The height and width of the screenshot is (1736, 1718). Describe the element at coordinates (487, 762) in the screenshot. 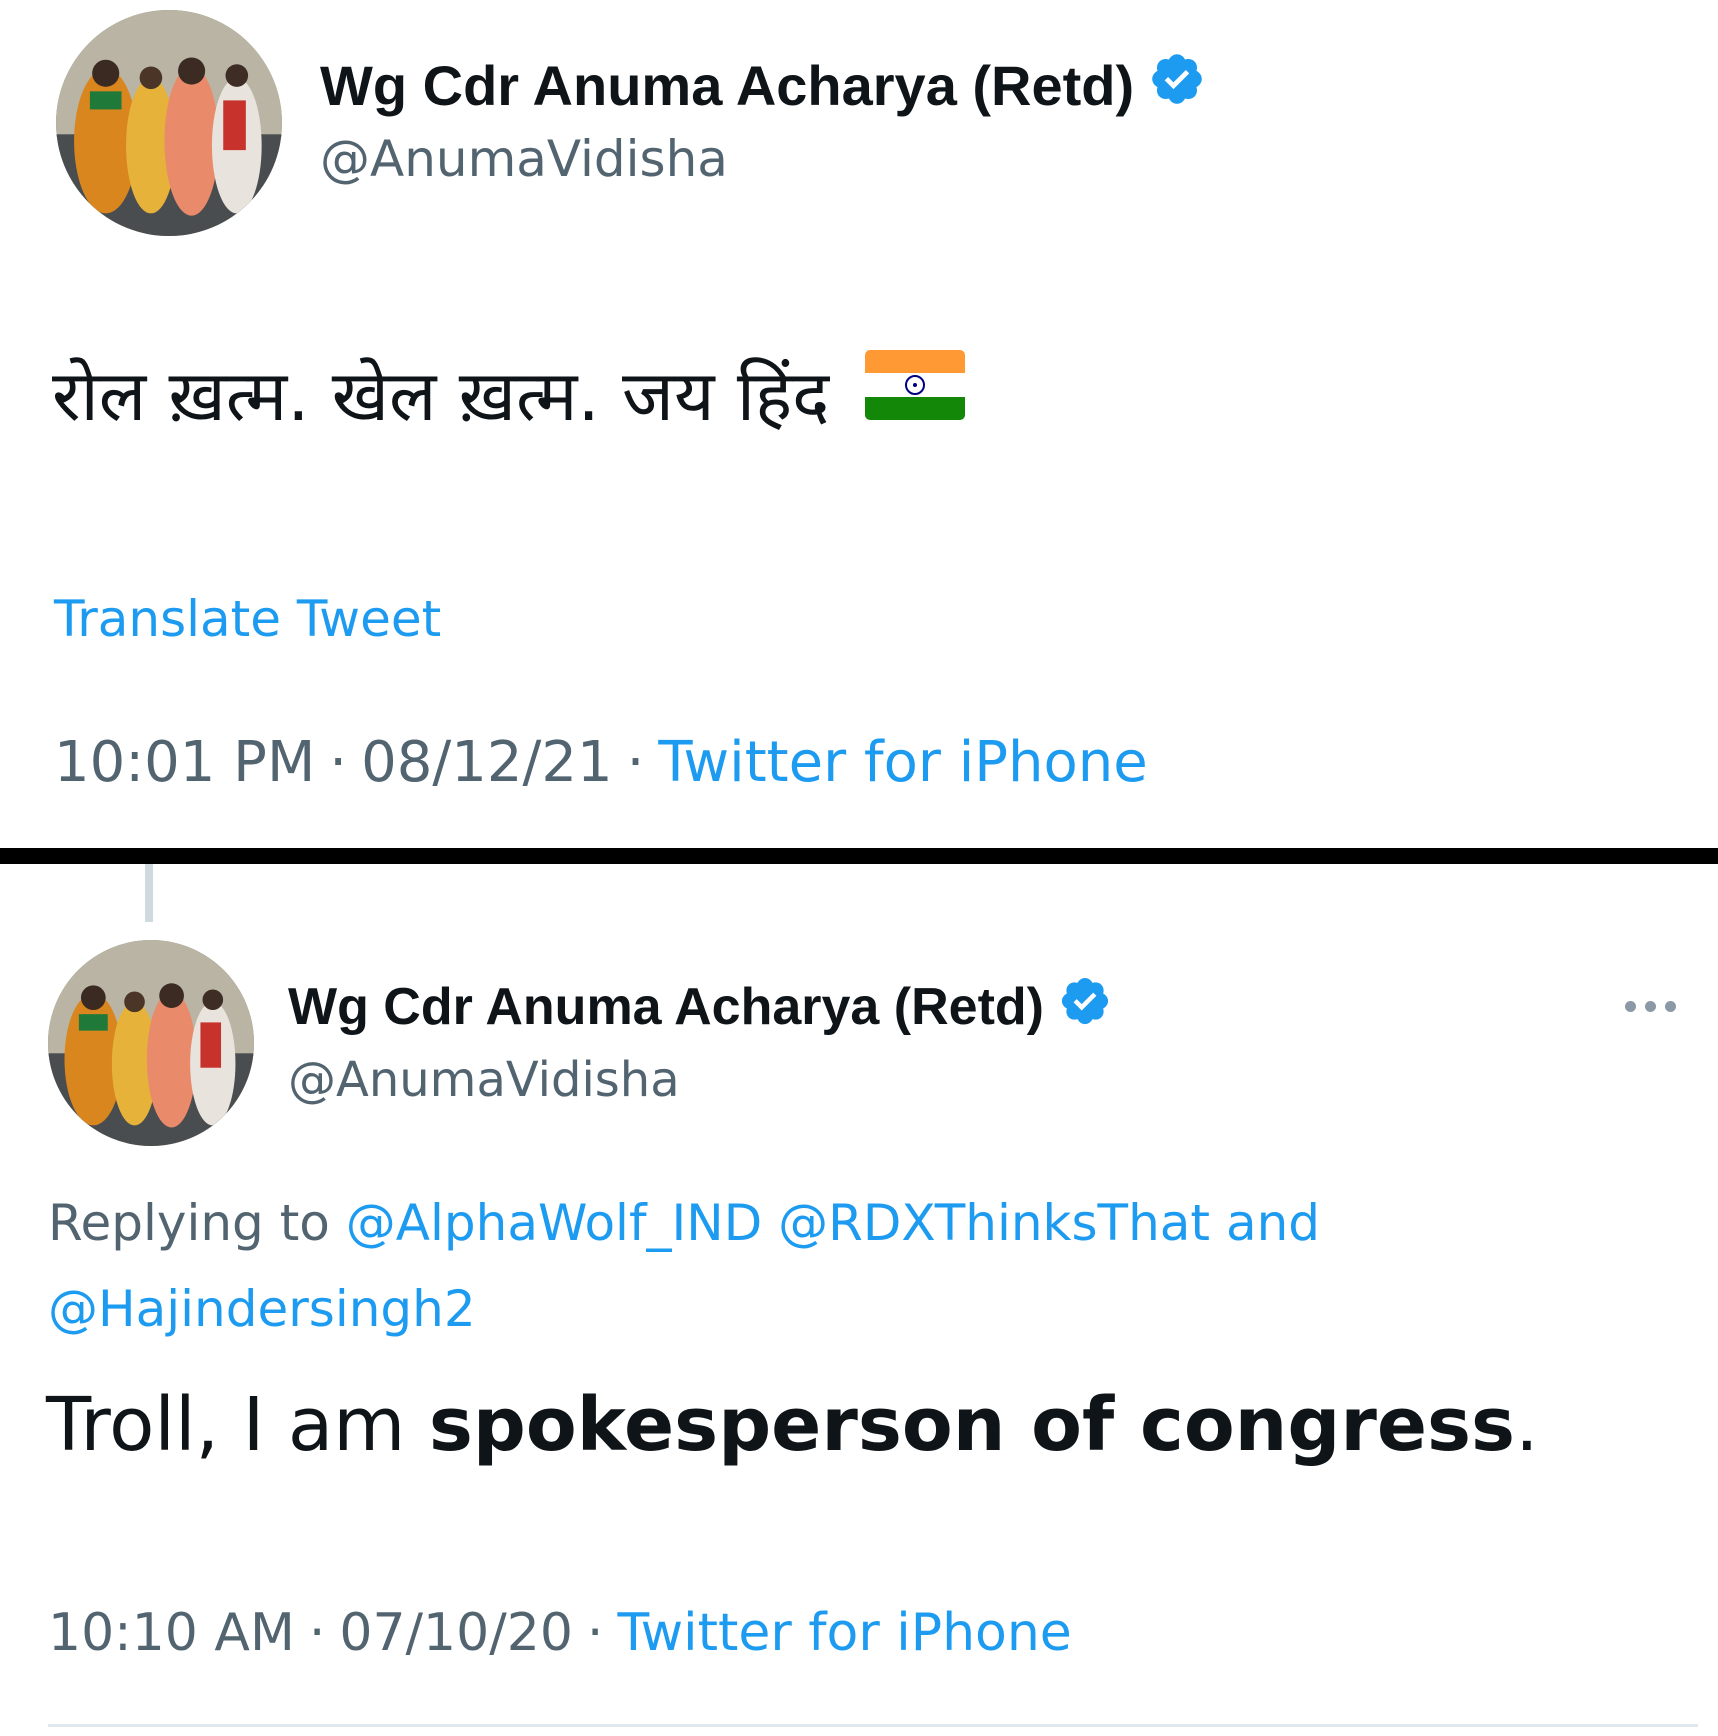

I see `tweet-date: 08/12/21` at that location.